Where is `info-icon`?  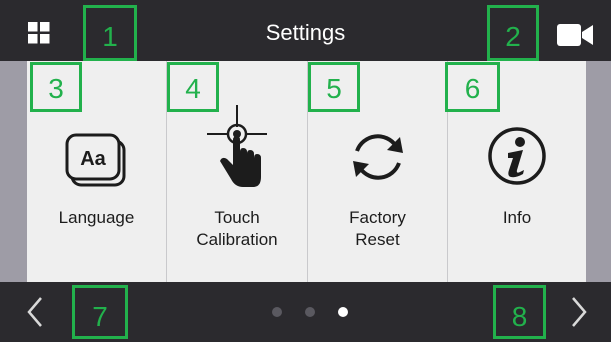
info-icon is located at coordinates (517, 156).